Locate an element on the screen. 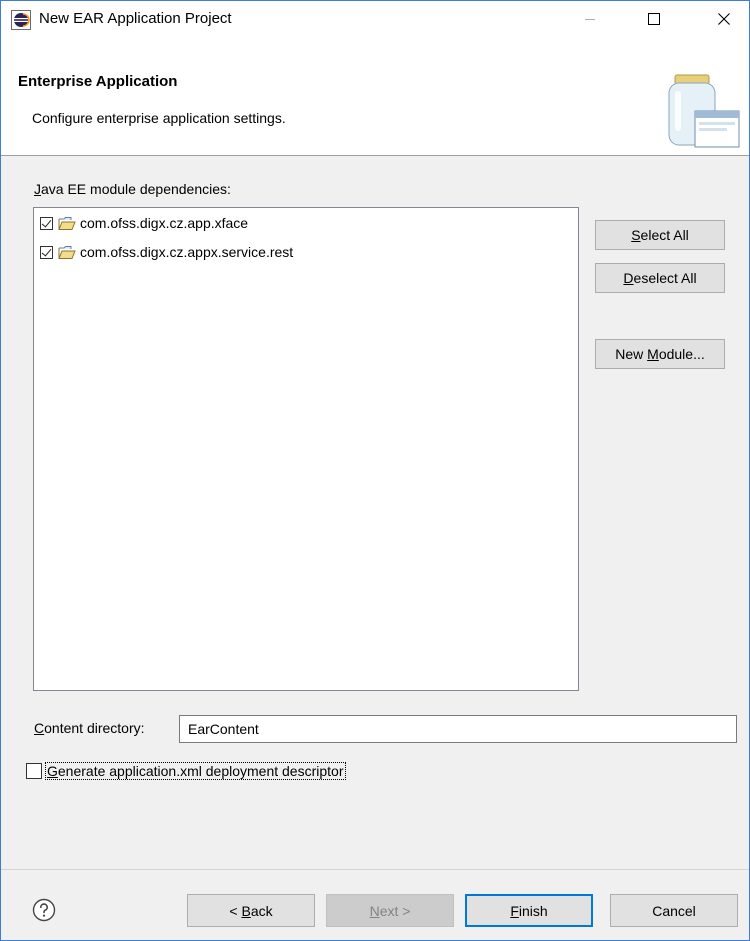 The width and height of the screenshot is (750, 941). maximize-button is located at coordinates (654, 19).